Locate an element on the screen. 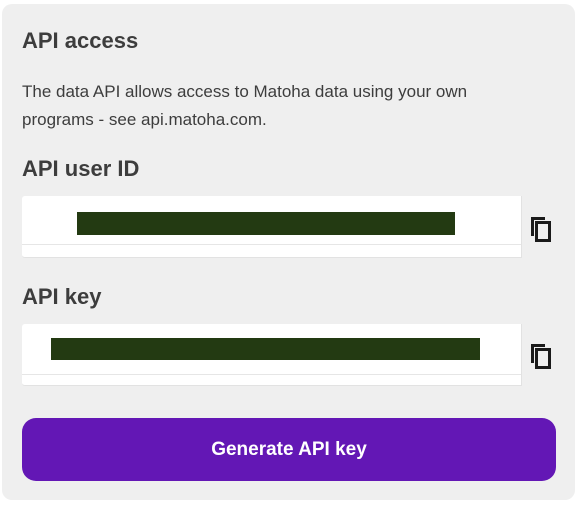 The height and width of the screenshot is (506, 579). api-user-id-redacted-value is located at coordinates (266, 223).